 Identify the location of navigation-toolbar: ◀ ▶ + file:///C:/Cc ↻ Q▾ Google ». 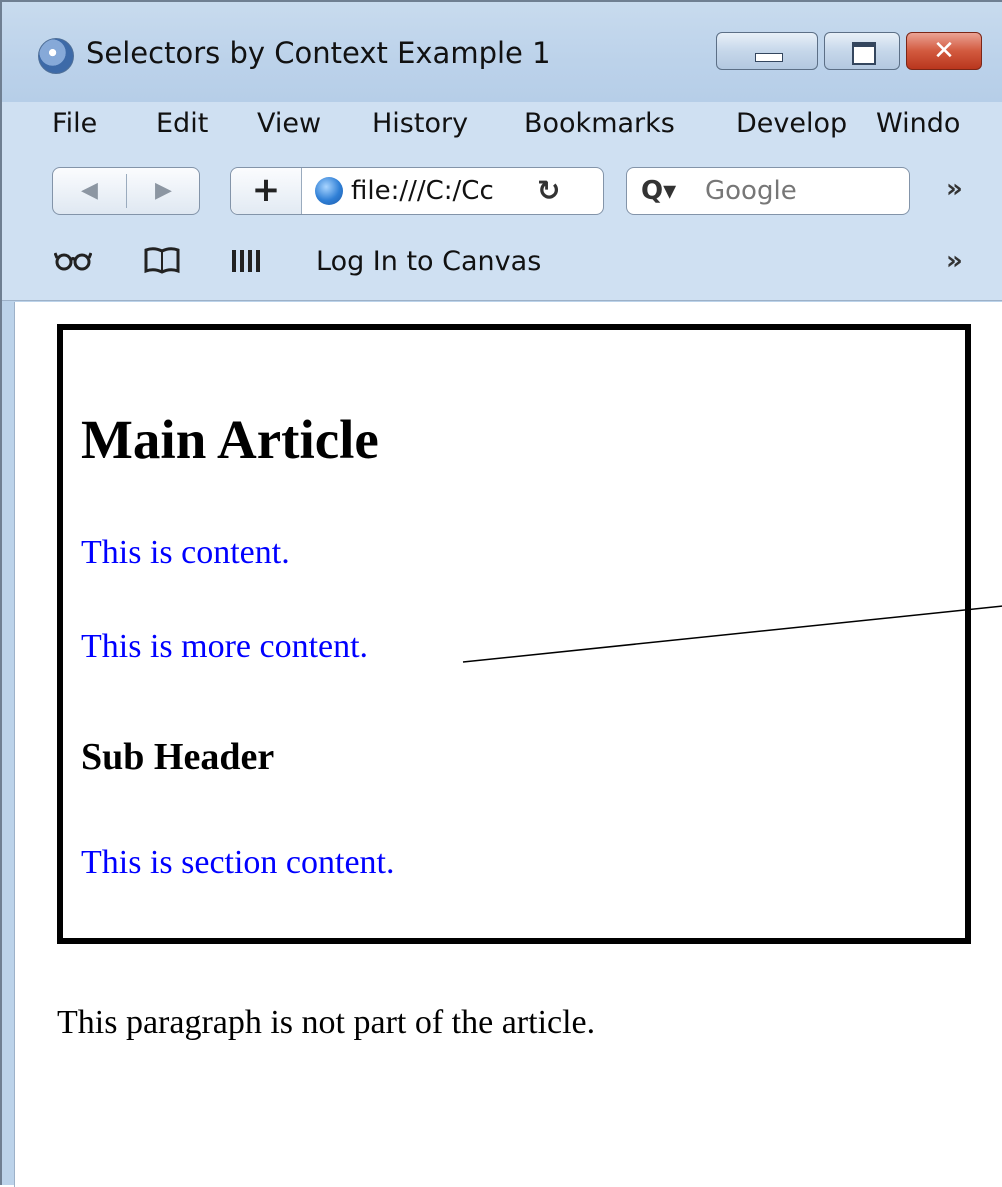
(502, 190).